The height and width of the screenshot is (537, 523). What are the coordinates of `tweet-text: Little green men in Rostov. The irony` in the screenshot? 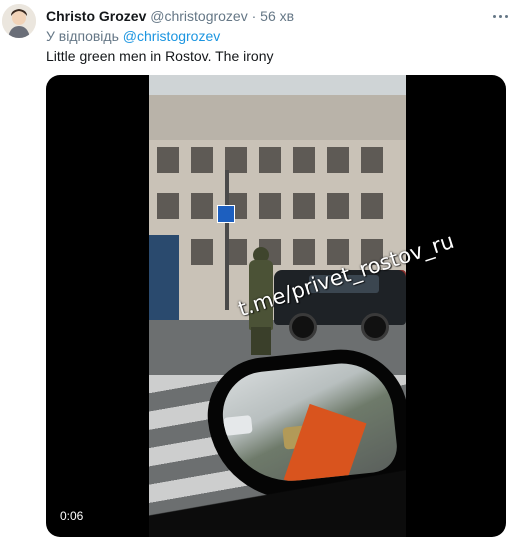 It's located at (160, 56).